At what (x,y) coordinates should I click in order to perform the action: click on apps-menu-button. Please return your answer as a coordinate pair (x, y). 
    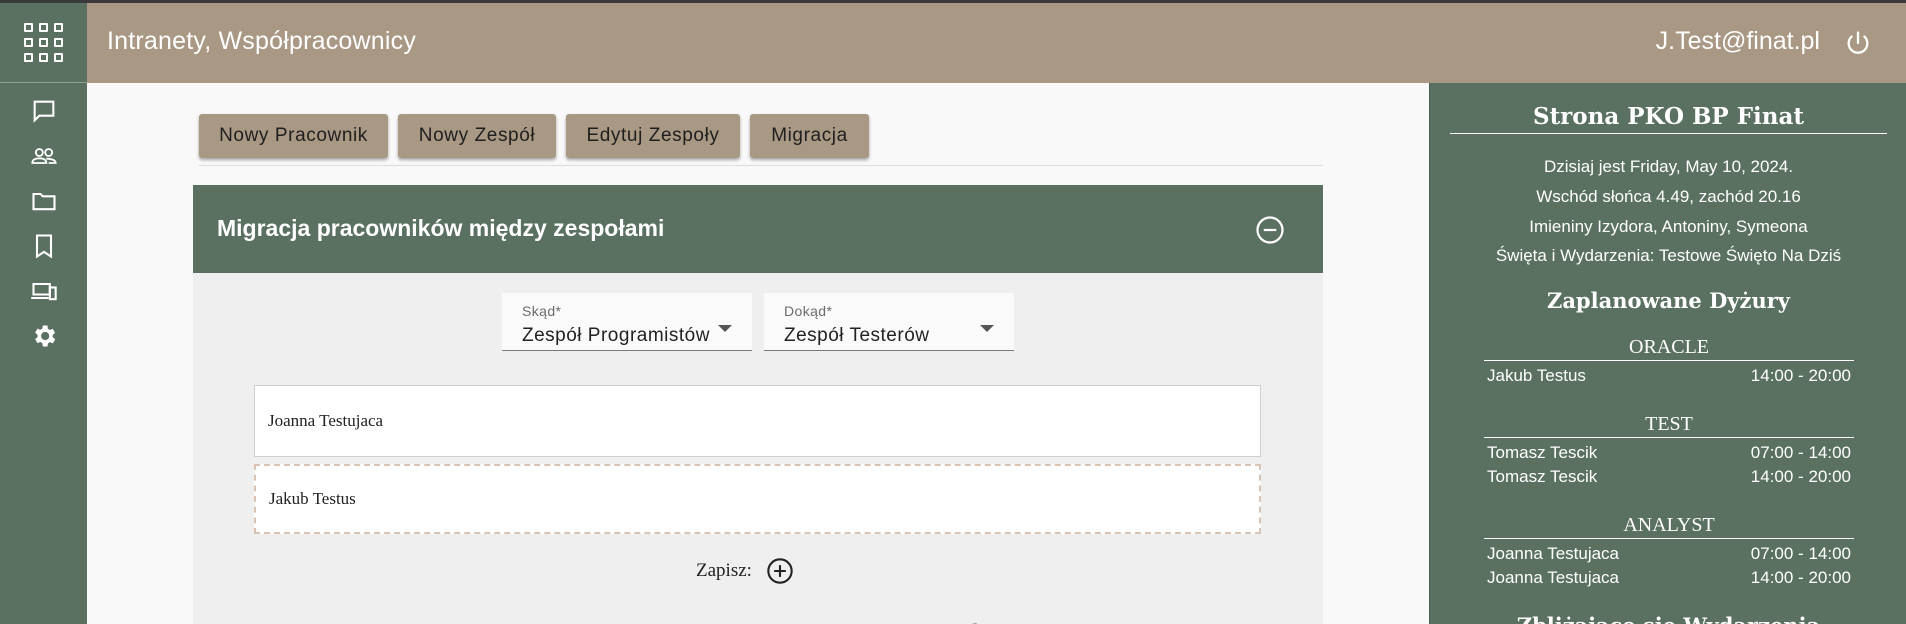
    Looking at the image, I should click on (43, 43).